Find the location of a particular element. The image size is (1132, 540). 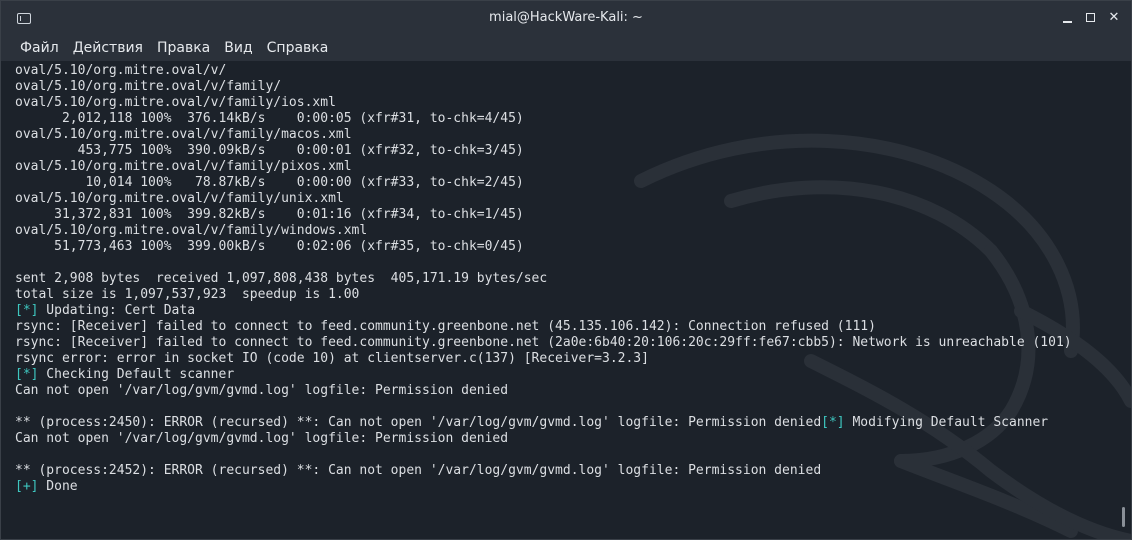

window-title: mial@HackWare-Kali: ~ is located at coordinates (566, 17).